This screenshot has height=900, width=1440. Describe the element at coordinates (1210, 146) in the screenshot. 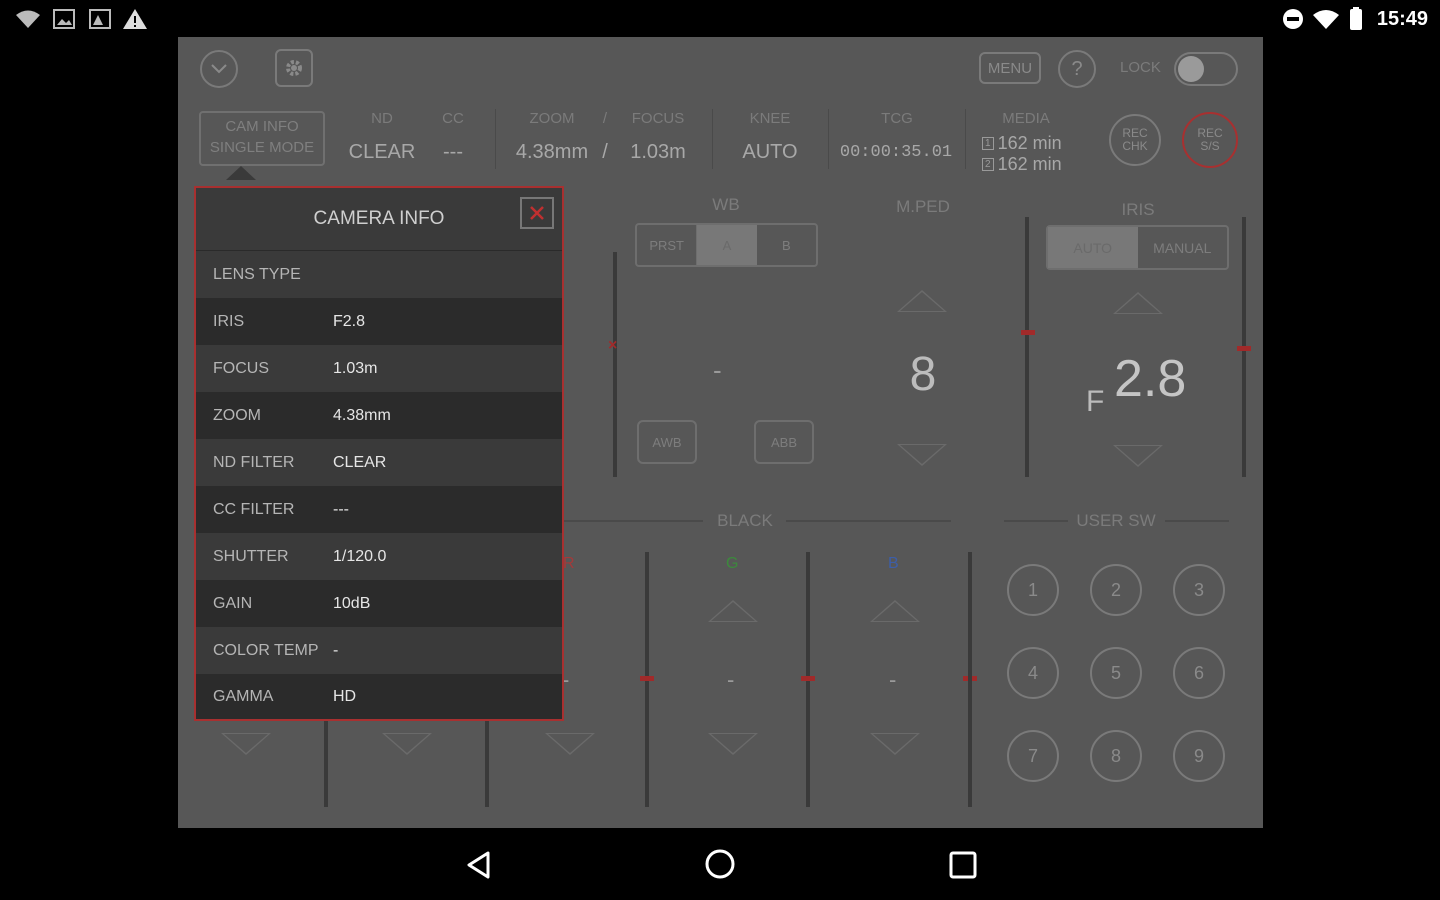

I see `rec-start-stop-line2: S/S` at that location.